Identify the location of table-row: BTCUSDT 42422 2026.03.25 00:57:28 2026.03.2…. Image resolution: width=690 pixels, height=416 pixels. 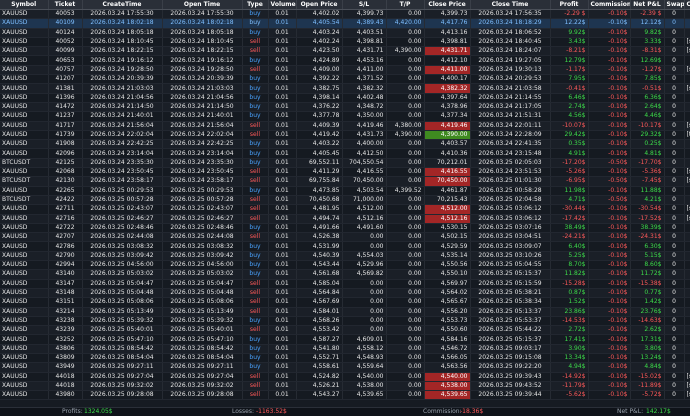
(345, 200).